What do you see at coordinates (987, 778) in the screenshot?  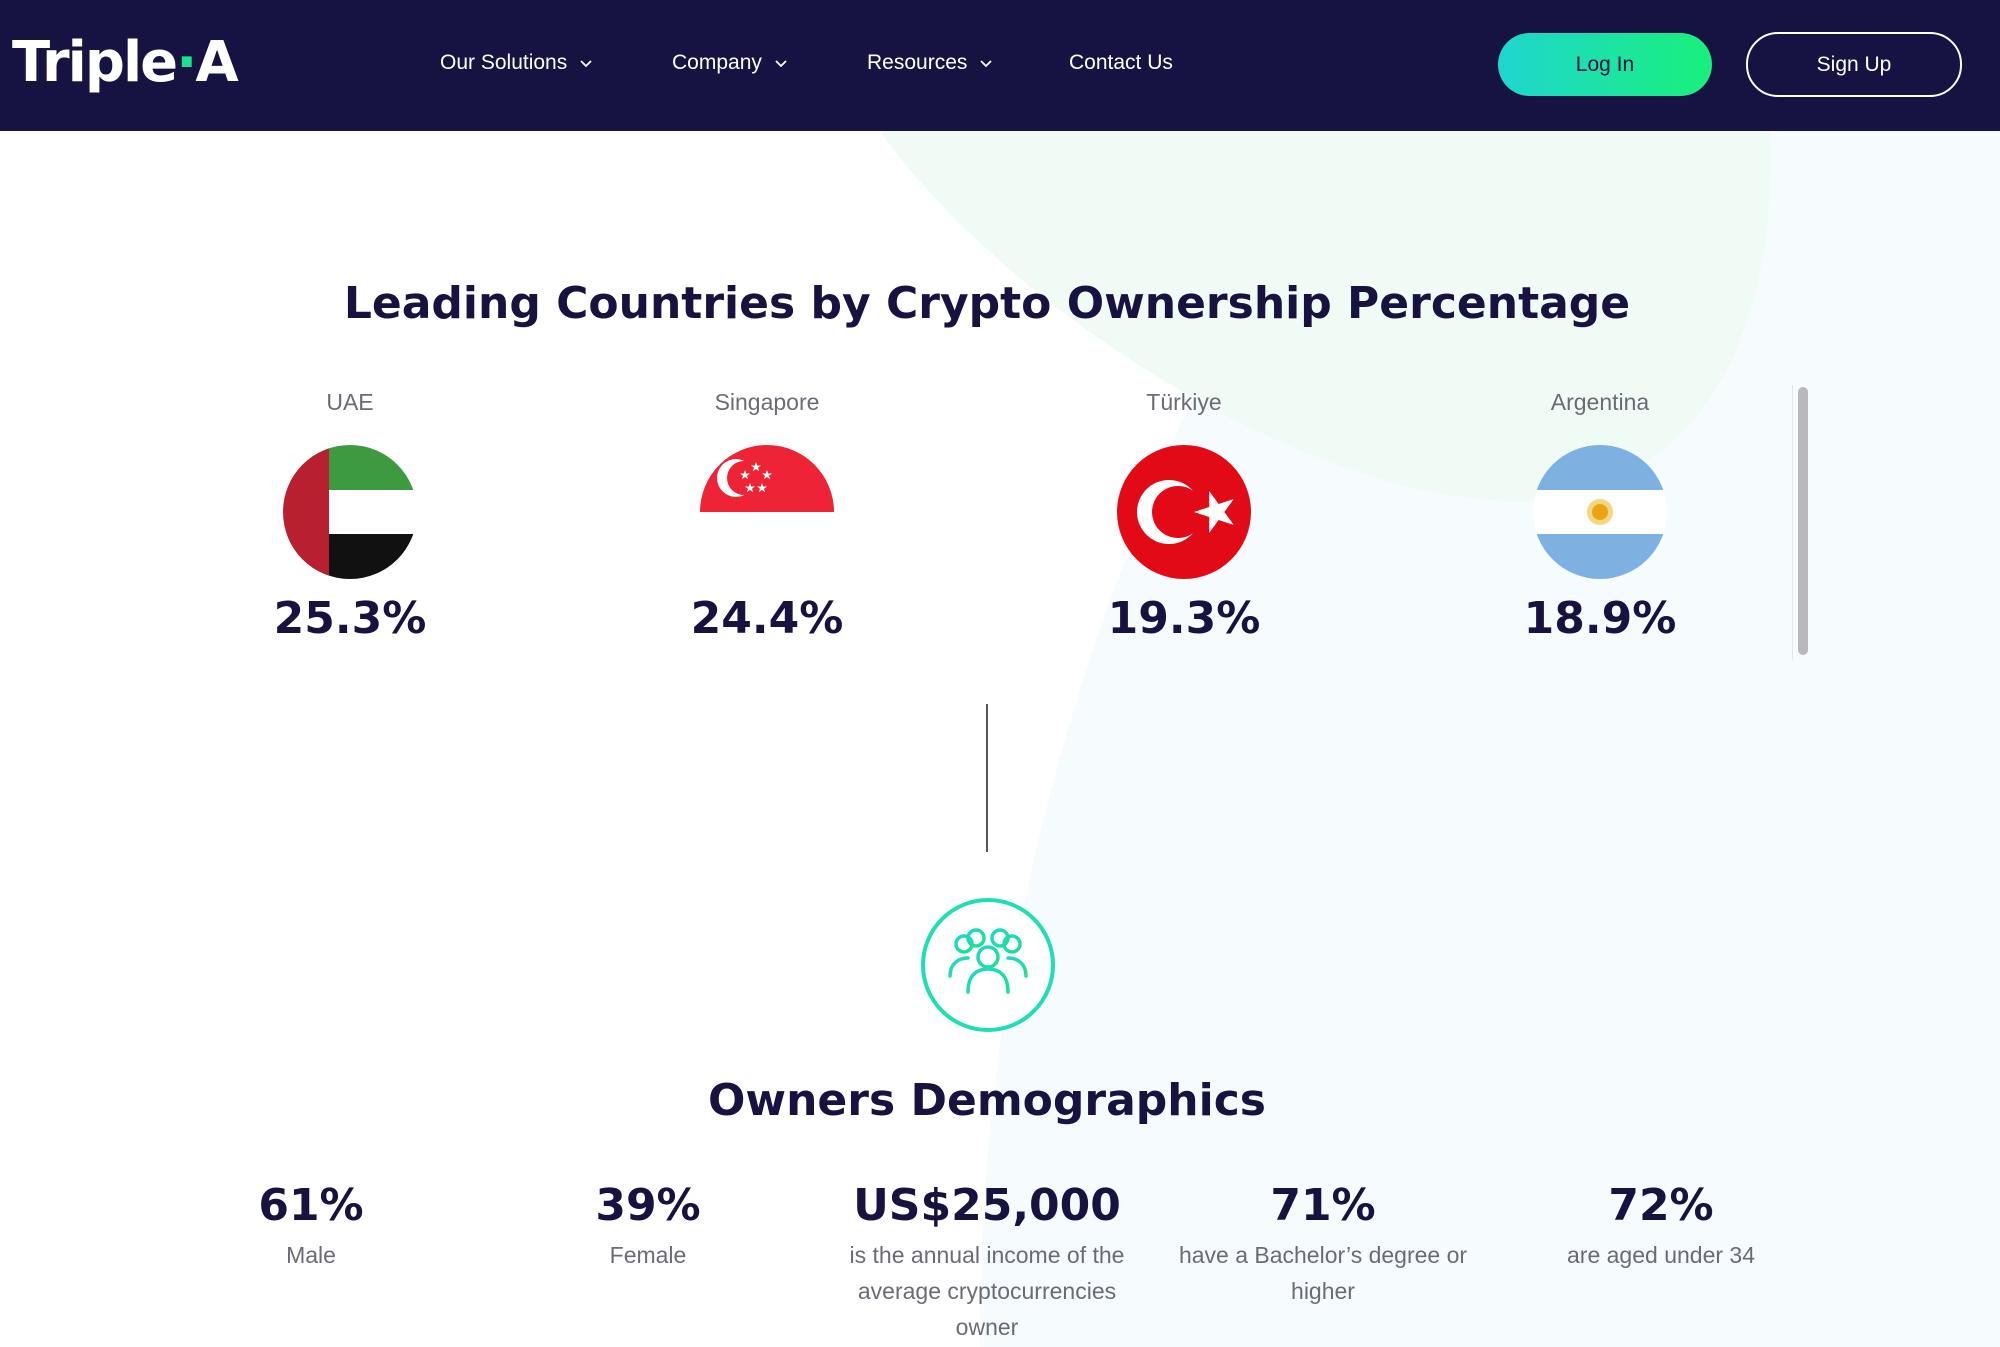 I see `section-divider-line` at bounding box center [987, 778].